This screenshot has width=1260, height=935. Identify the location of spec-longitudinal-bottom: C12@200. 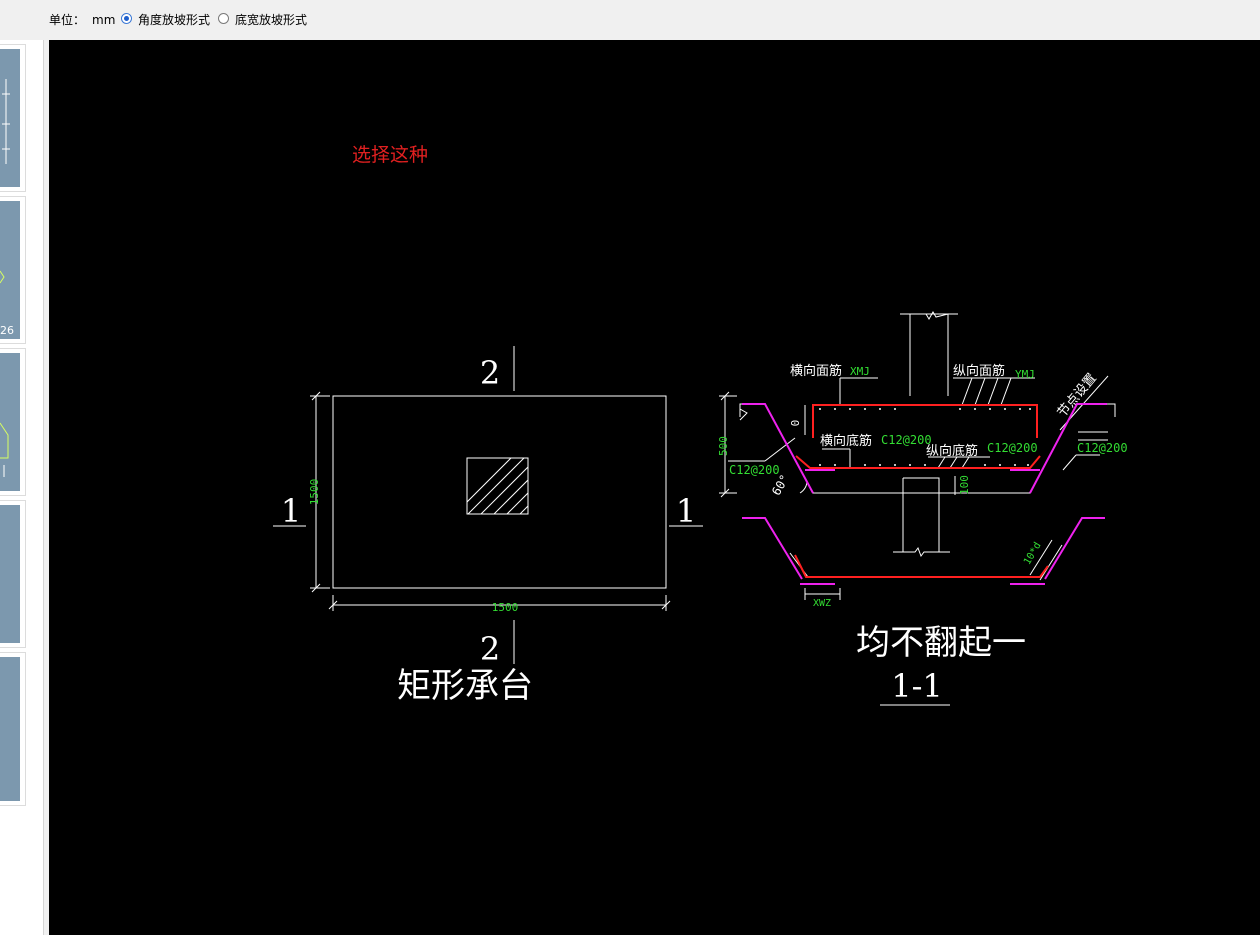
(1012, 448).